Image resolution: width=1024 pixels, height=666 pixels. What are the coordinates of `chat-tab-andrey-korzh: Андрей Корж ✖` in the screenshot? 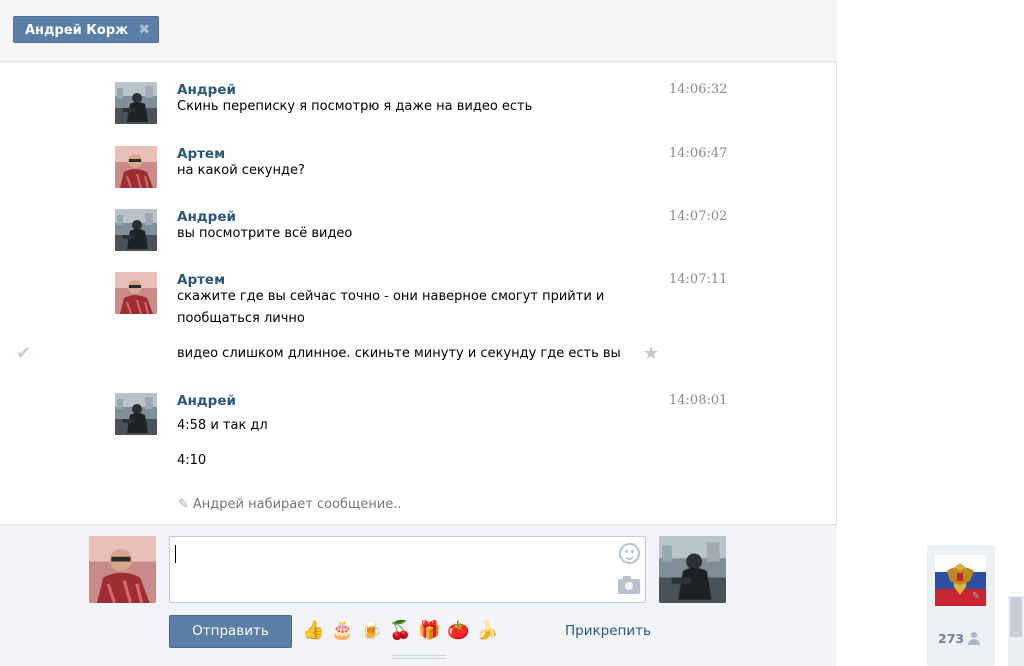 It's located at (86, 30).